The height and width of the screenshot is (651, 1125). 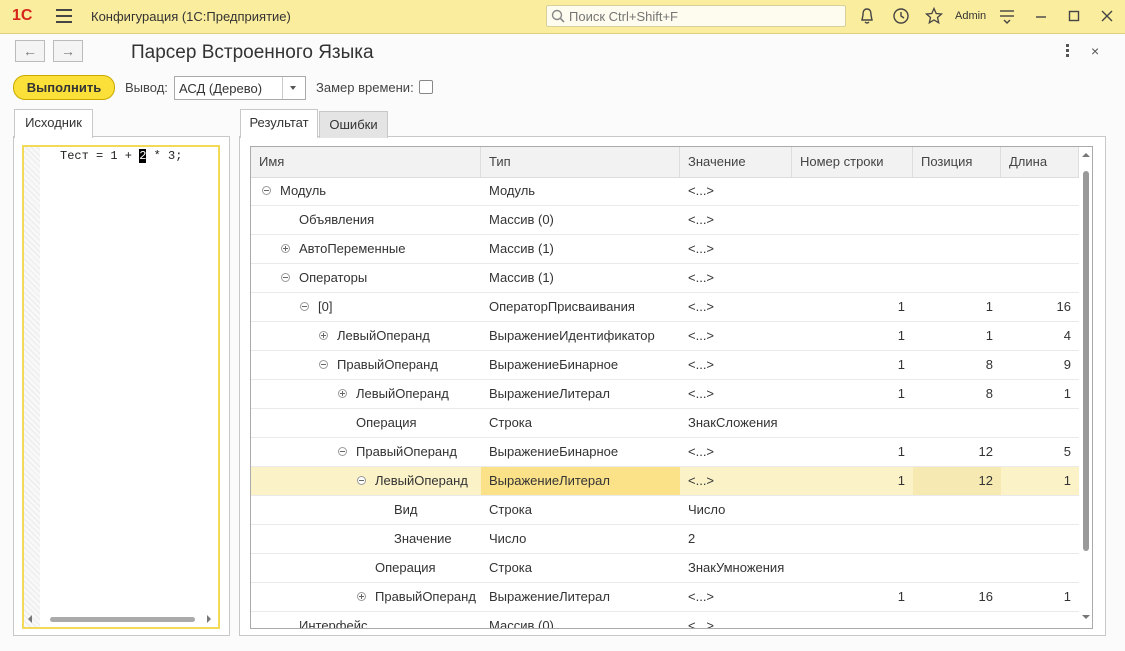 What do you see at coordinates (1041, 16) in the screenshot?
I see `minimize-icon` at bounding box center [1041, 16].